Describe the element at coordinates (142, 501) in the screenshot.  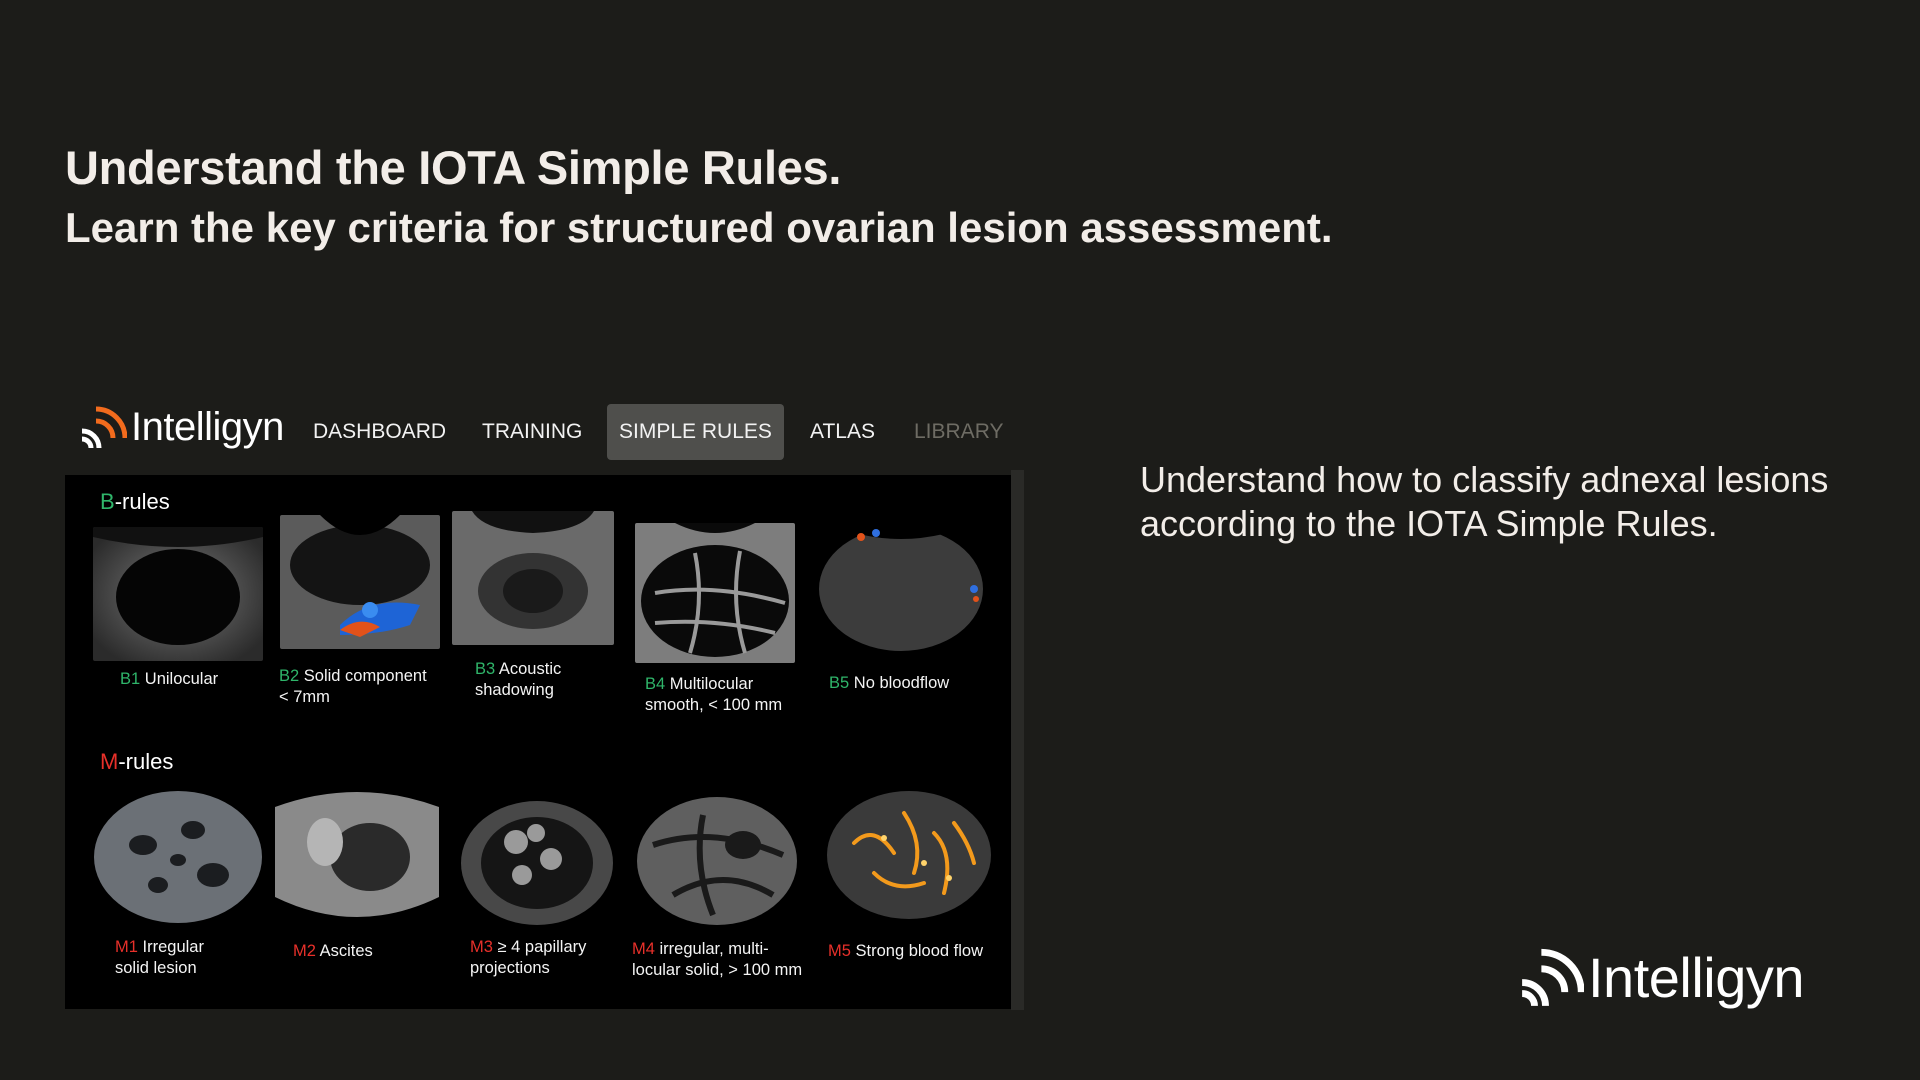
I see `b-rules-suffix: -rules` at that location.